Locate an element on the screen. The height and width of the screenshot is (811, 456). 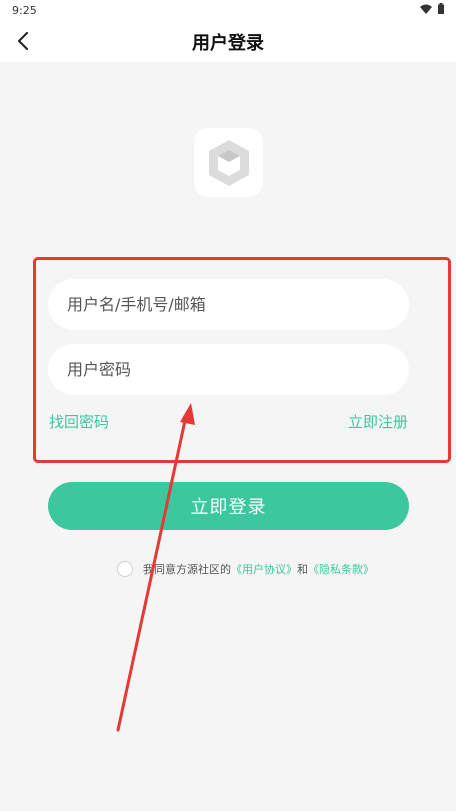
status-icons is located at coordinates (432, 8).